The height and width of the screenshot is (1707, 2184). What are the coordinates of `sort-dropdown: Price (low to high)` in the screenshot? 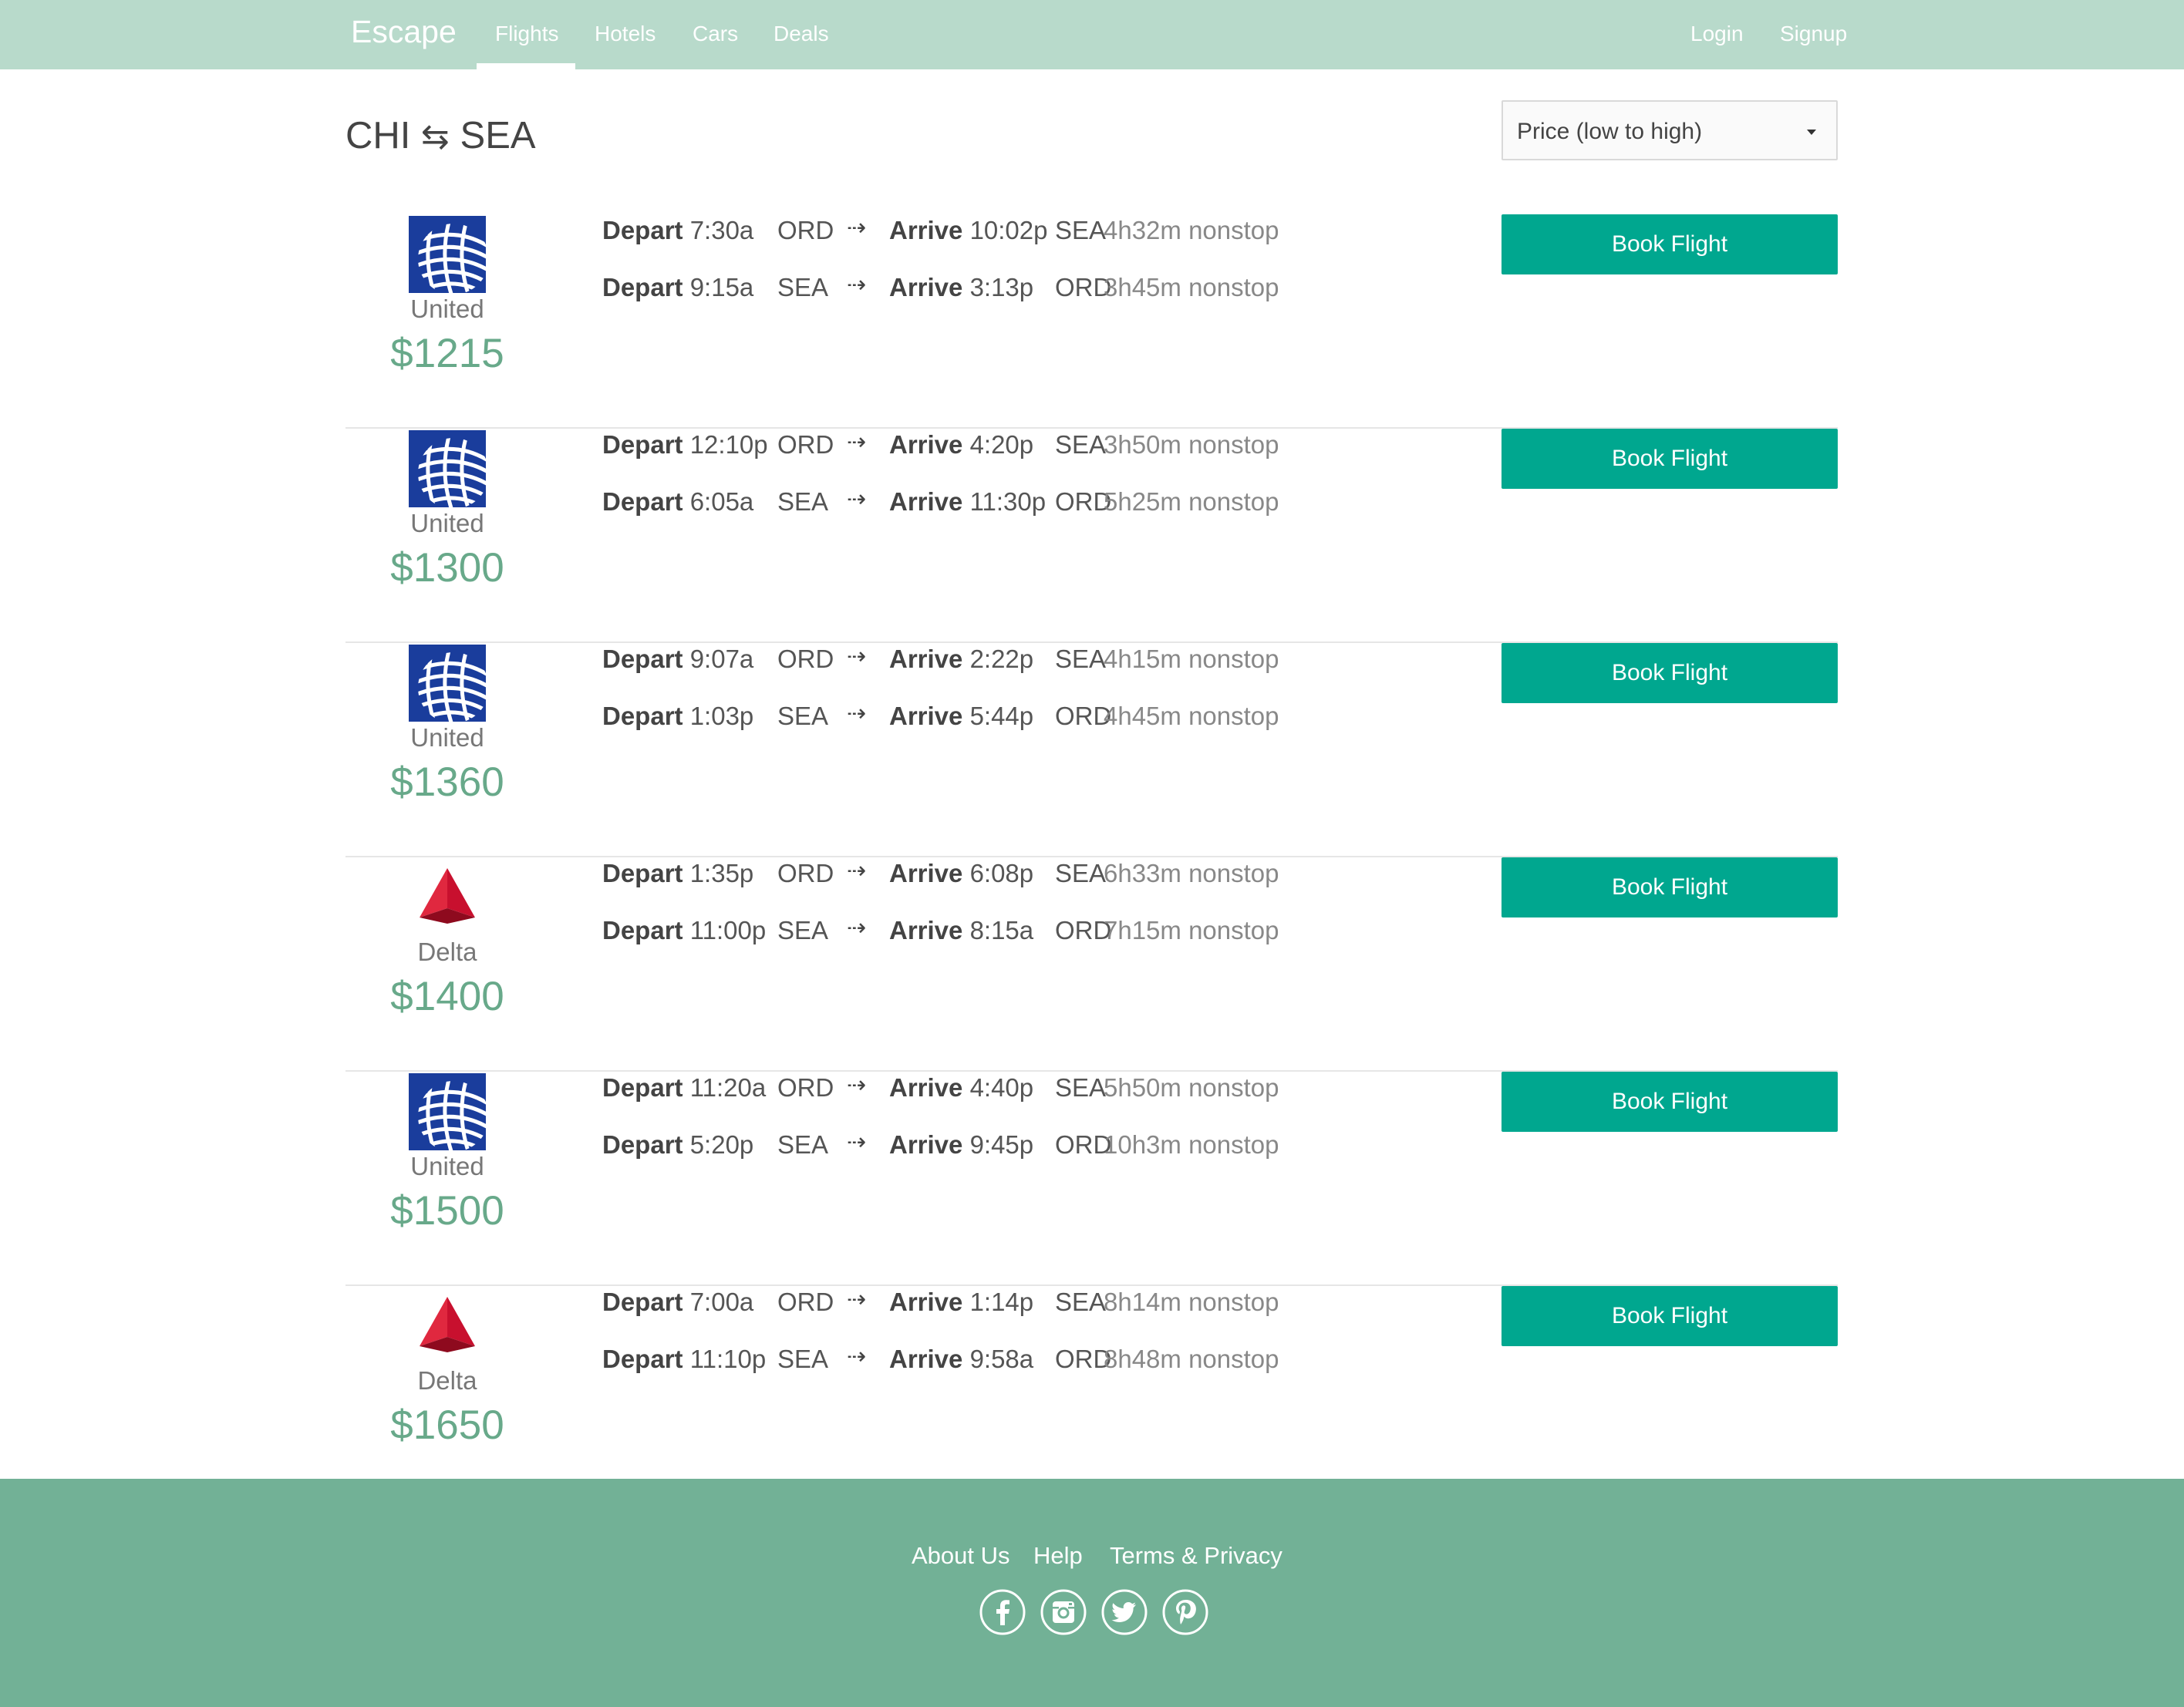 It's located at (1670, 130).